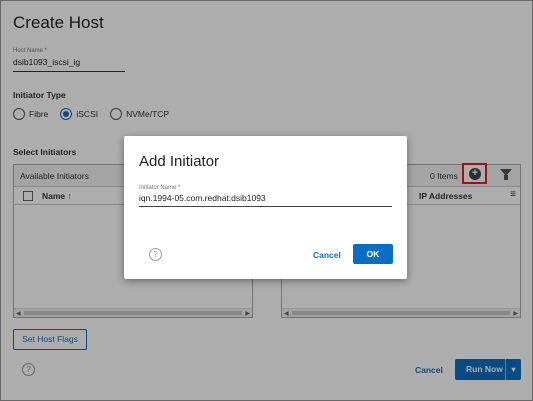 The image size is (533, 401). I want to click on initiator-name-label: Initiator Name *, so click(160, 188).